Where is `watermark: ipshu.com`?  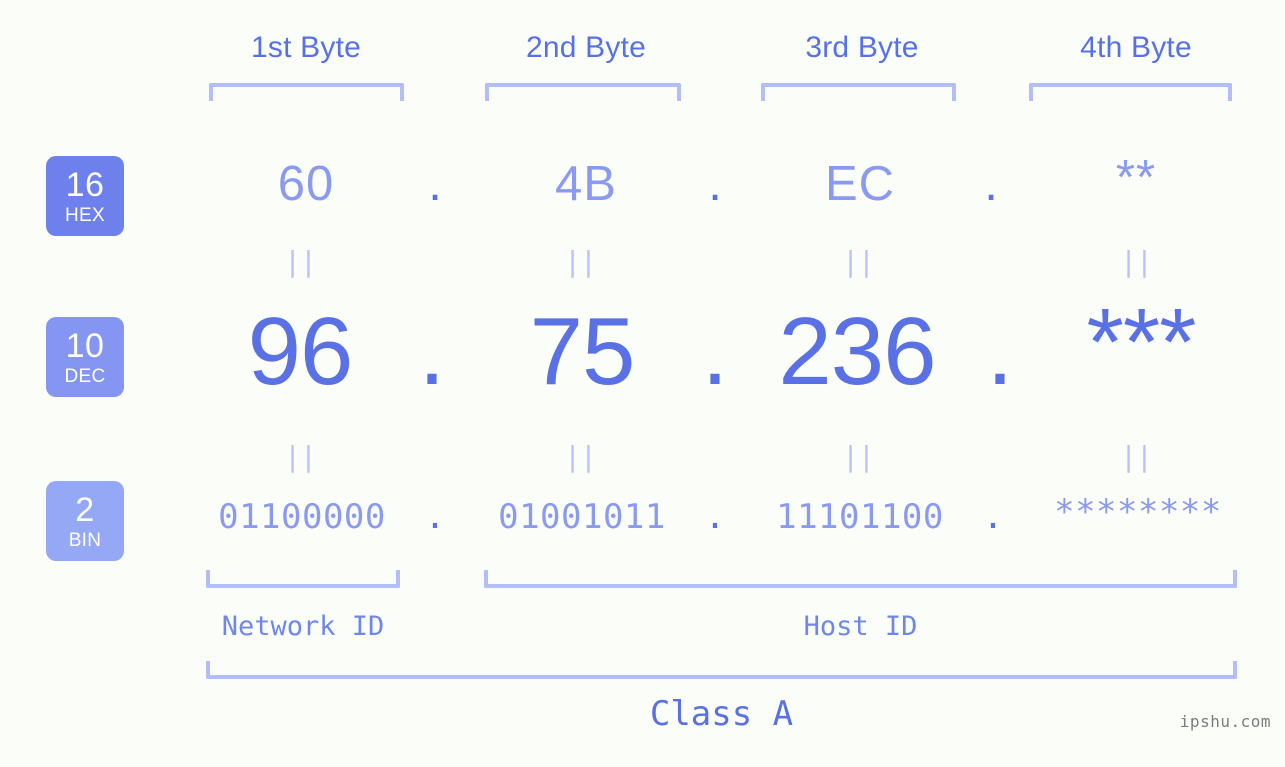
watermark: ipshu.com is located at coordinates (1225, 721).